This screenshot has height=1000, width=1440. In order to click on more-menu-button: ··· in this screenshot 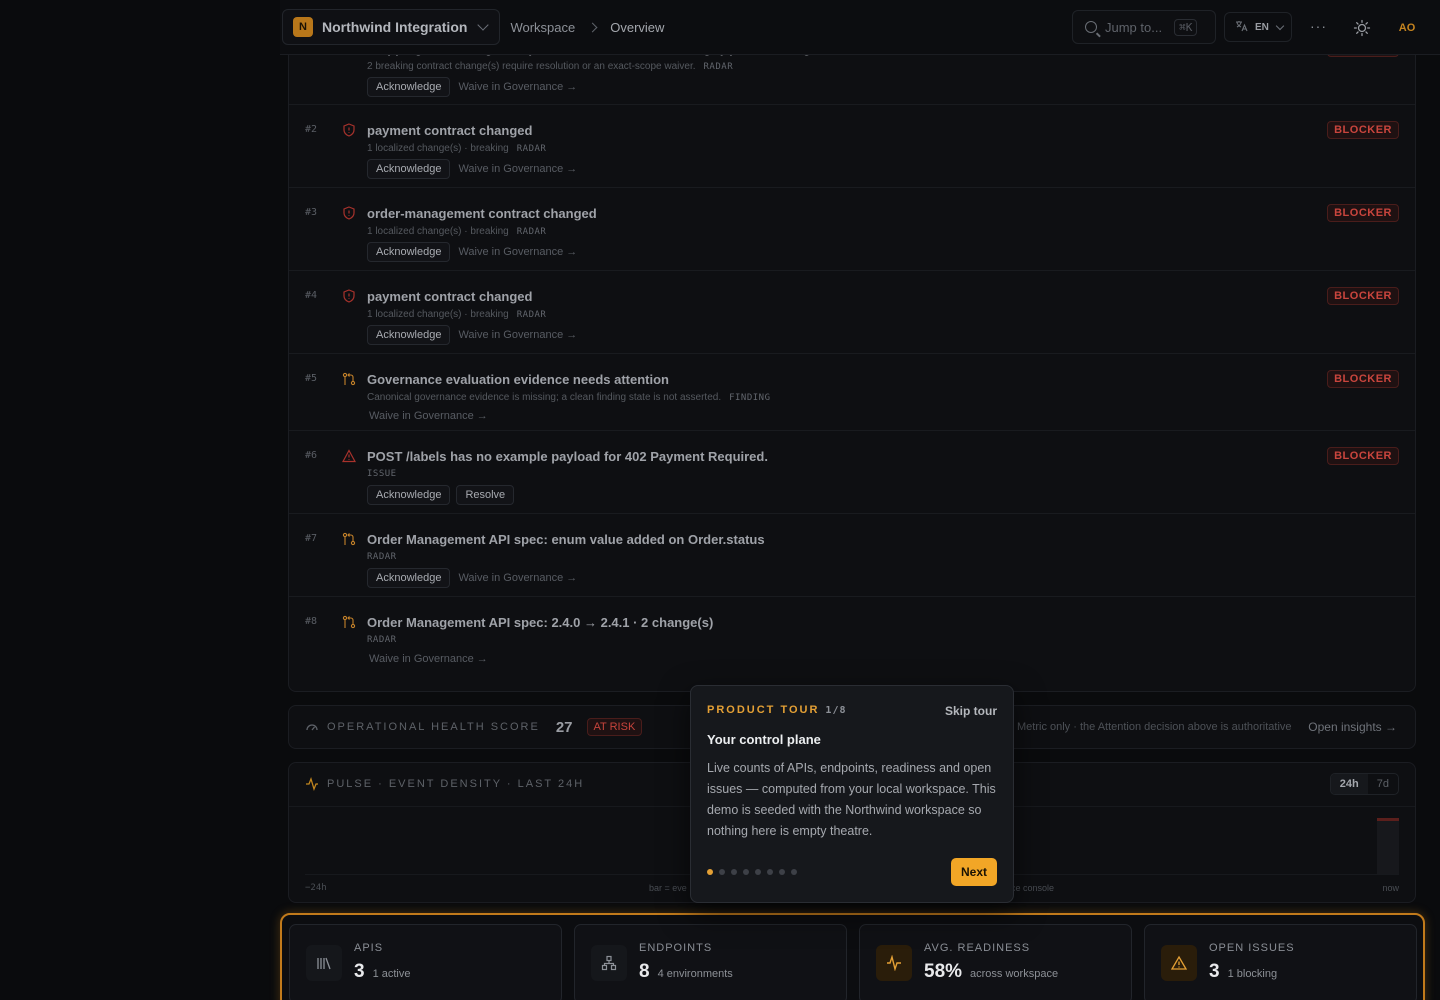, I will do `click(1318, 26)`.